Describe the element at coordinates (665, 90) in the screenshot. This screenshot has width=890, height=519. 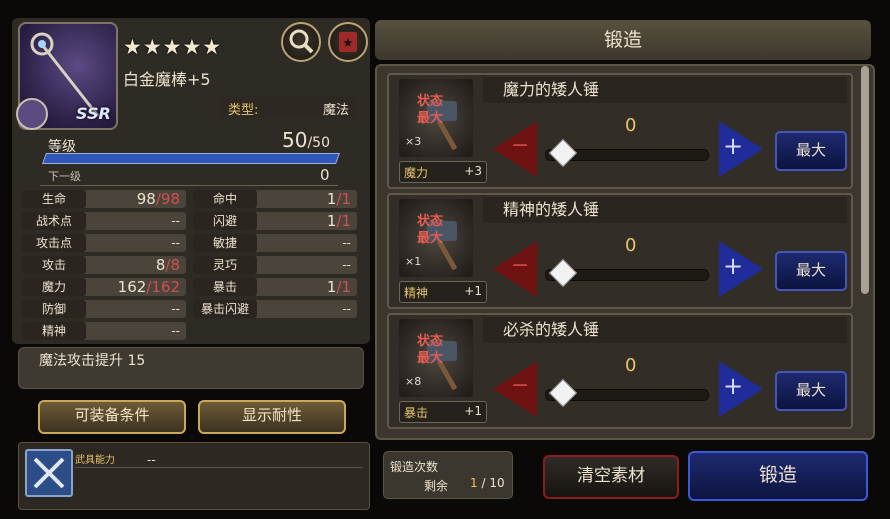
I see `material-name: 魔力的矮人锤` at that location.